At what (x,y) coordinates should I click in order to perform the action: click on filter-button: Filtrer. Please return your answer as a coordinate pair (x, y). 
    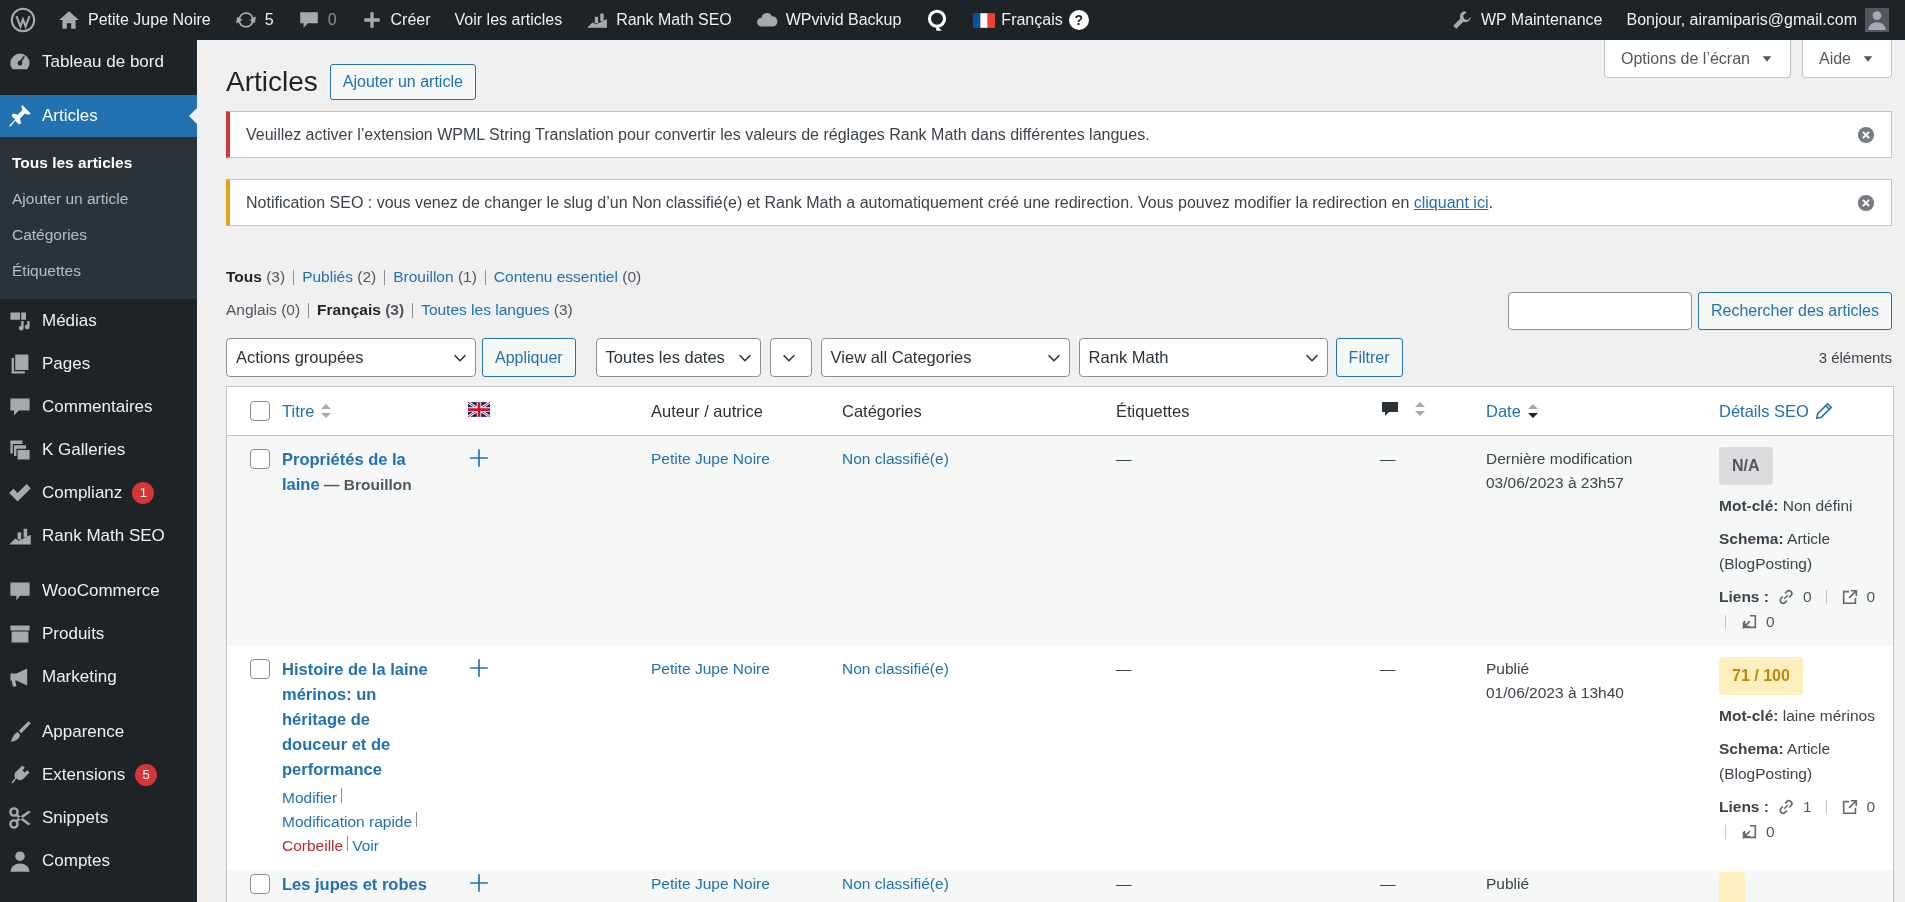
    Looking at the image, I should click on (1369, 357).